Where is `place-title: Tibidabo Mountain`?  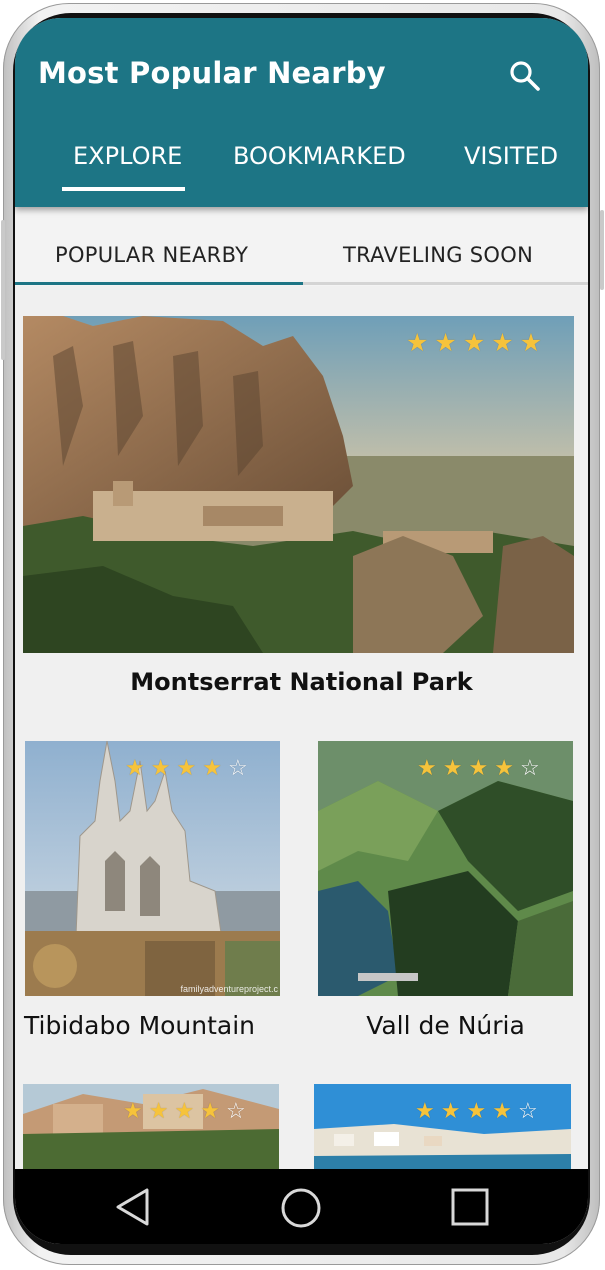 place-title: Tibidabo Mountain is located at coordinates (140, 1025).